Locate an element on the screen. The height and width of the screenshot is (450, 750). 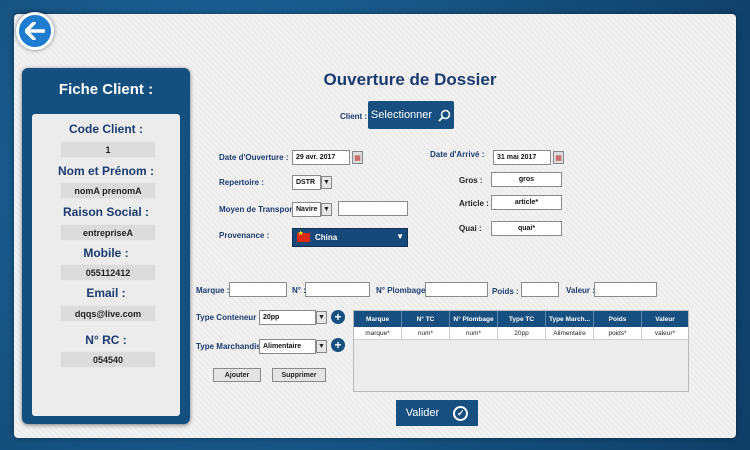
check-icon: ✓ is located at coordinates (461, 413).